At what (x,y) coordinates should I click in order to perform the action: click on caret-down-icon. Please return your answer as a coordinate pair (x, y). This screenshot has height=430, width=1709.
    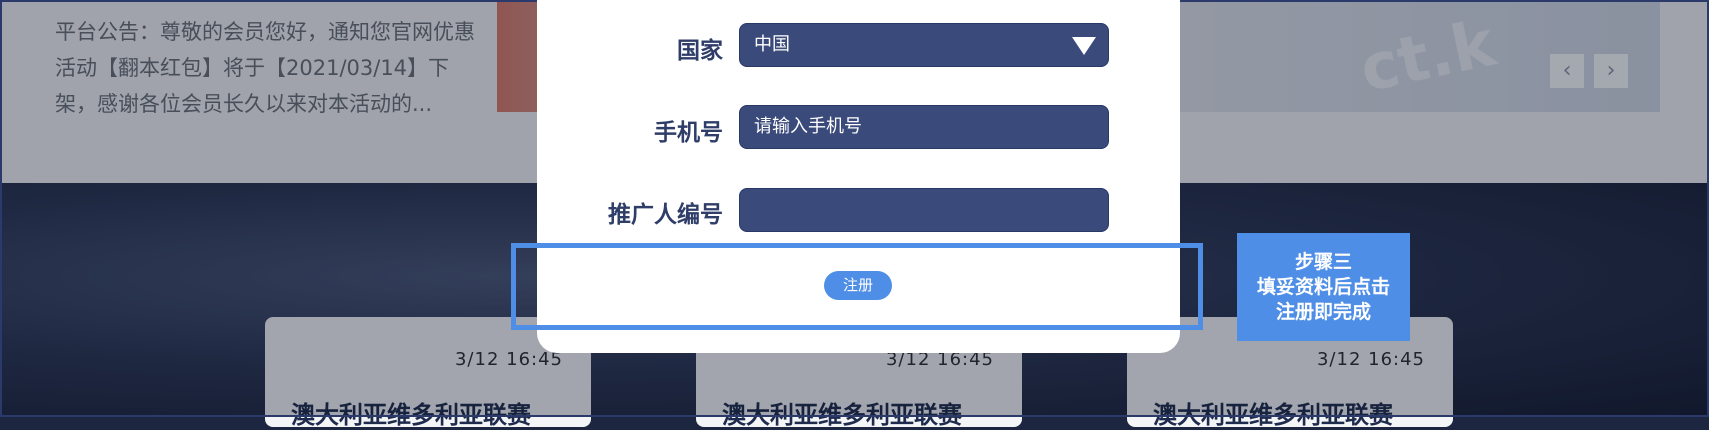
    Looking at the image, I should click on (1084, 46).